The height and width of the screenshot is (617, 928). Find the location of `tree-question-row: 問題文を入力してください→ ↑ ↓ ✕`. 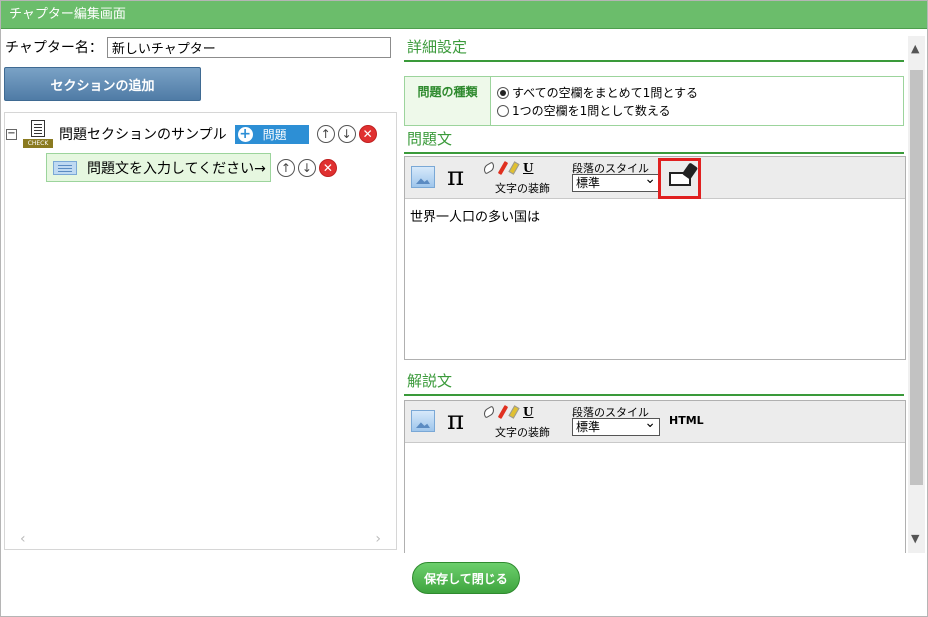

tree-question-row: 問題文を入力してください→ ↑ ↓ ✕ is located at coordinates (193, 167).